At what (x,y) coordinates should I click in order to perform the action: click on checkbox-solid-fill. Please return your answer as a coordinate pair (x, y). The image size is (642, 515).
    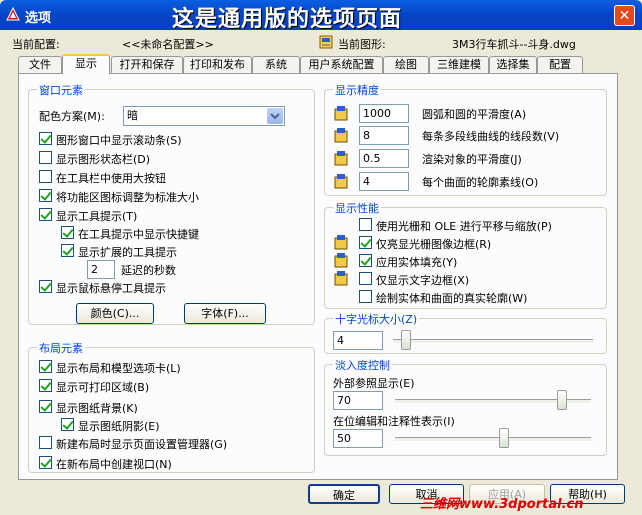
    Looking at the image, I should click on (365, 260).